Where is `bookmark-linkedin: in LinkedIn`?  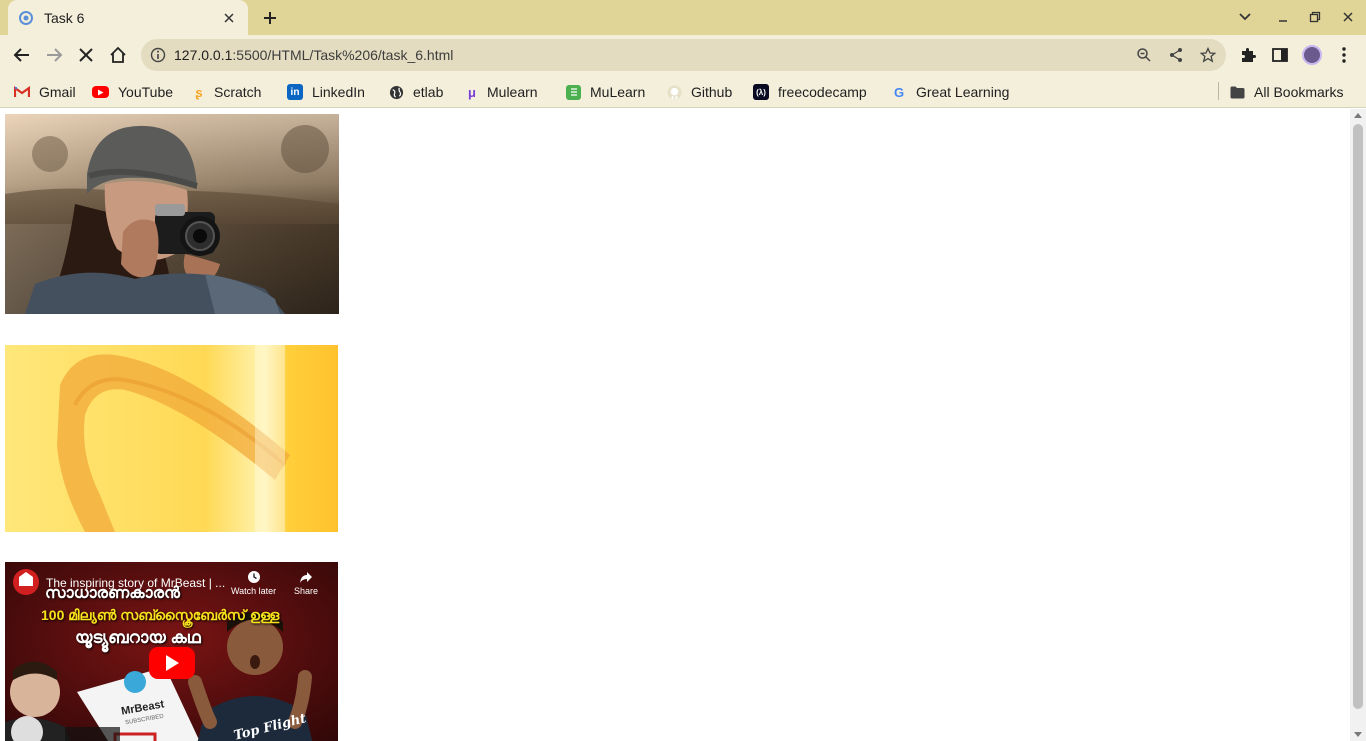
bookmark-linkedin: in LinkedIn is located at coordinates (326, 92).